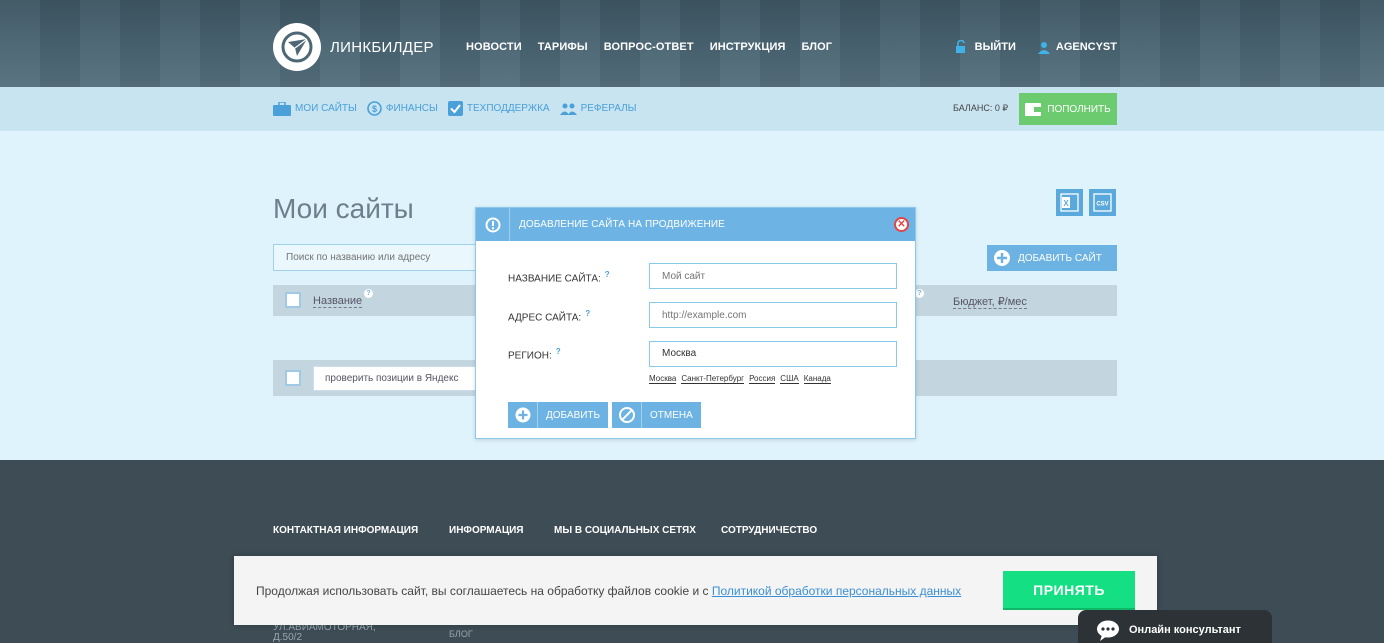 Image resolution: width=1384 pixels, height=643 pixels. I want to click on nav-tariffs: ТАРИФЫ, so click(563, 47).